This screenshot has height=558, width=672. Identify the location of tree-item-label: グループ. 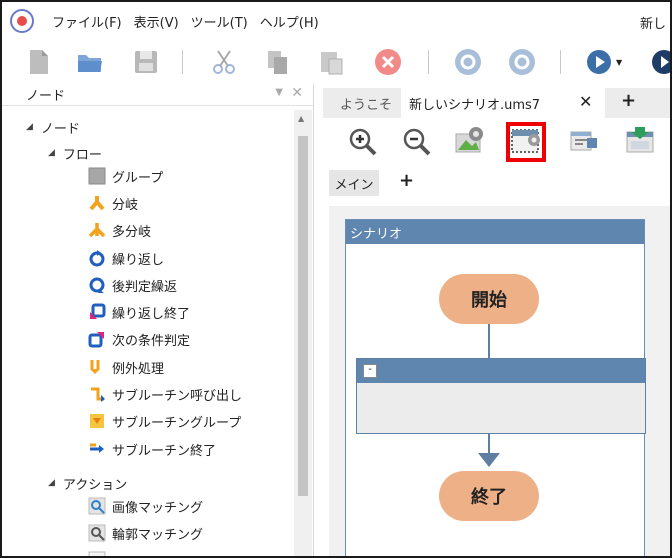
(138, 178).